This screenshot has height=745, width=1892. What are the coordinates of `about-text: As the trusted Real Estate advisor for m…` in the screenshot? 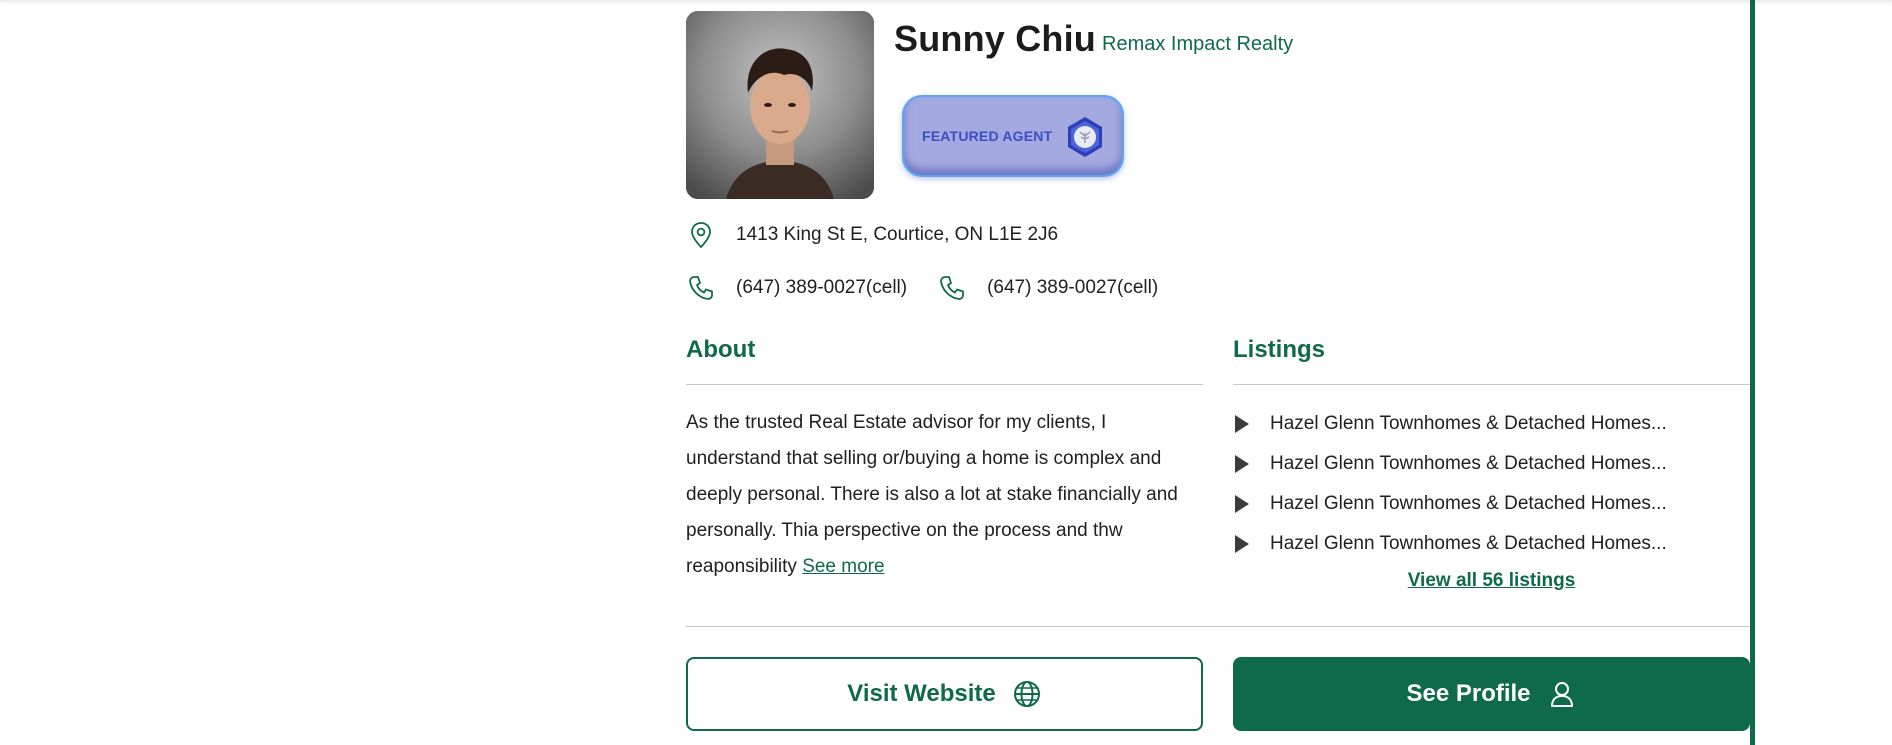 It's located at (946, 495).